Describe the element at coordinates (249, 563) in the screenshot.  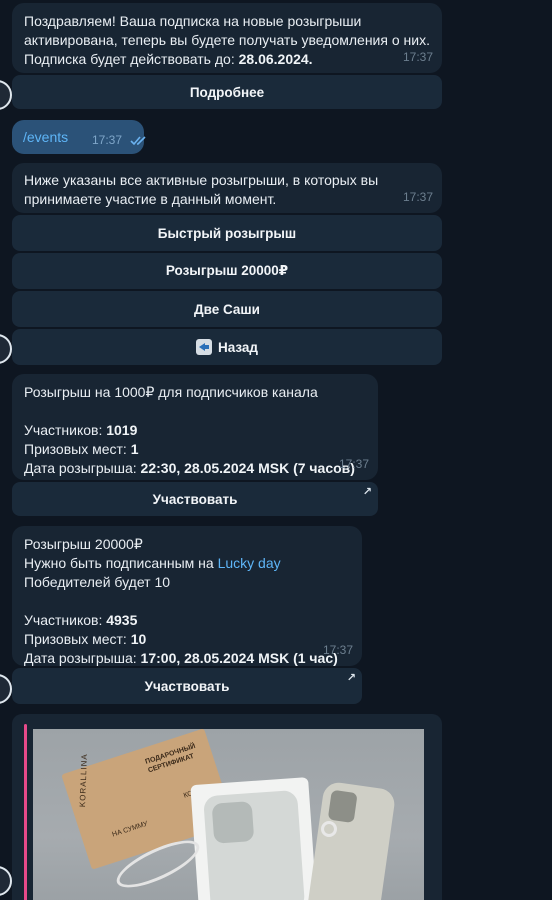
I see `channel-link: Lucky day` at that location.